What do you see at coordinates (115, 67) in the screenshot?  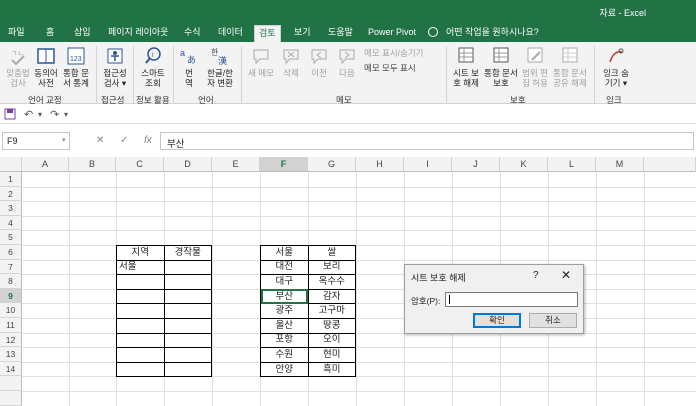 I see `check-accessibility-button: 접근성 검사 ▾` at bounding box center [115, 67].